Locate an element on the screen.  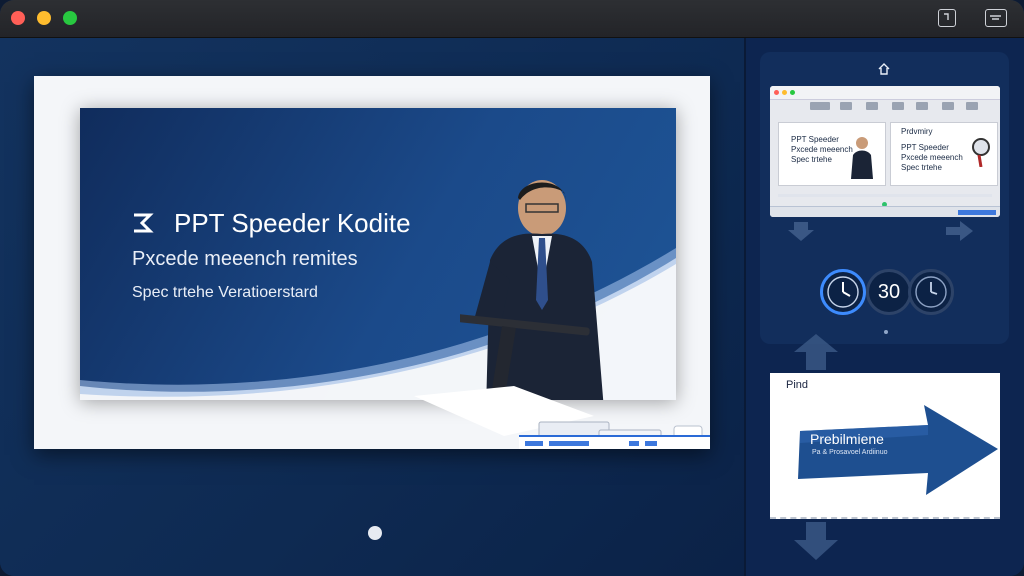
preview-label: Pind is located at coordinates (797, 385).